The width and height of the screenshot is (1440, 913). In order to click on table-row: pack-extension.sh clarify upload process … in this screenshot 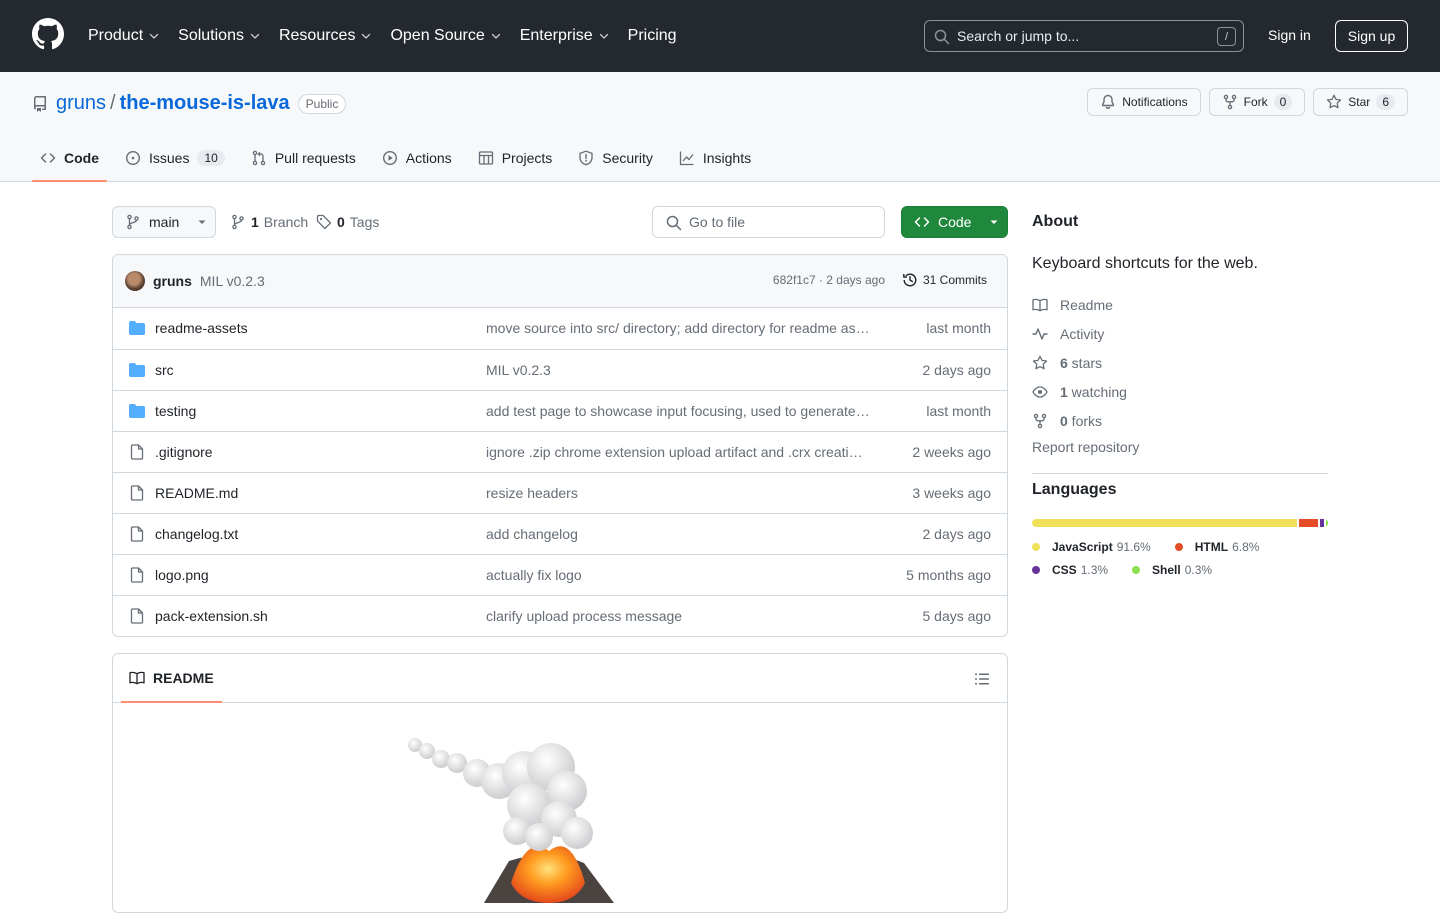, I will do `click(560, 615)`.